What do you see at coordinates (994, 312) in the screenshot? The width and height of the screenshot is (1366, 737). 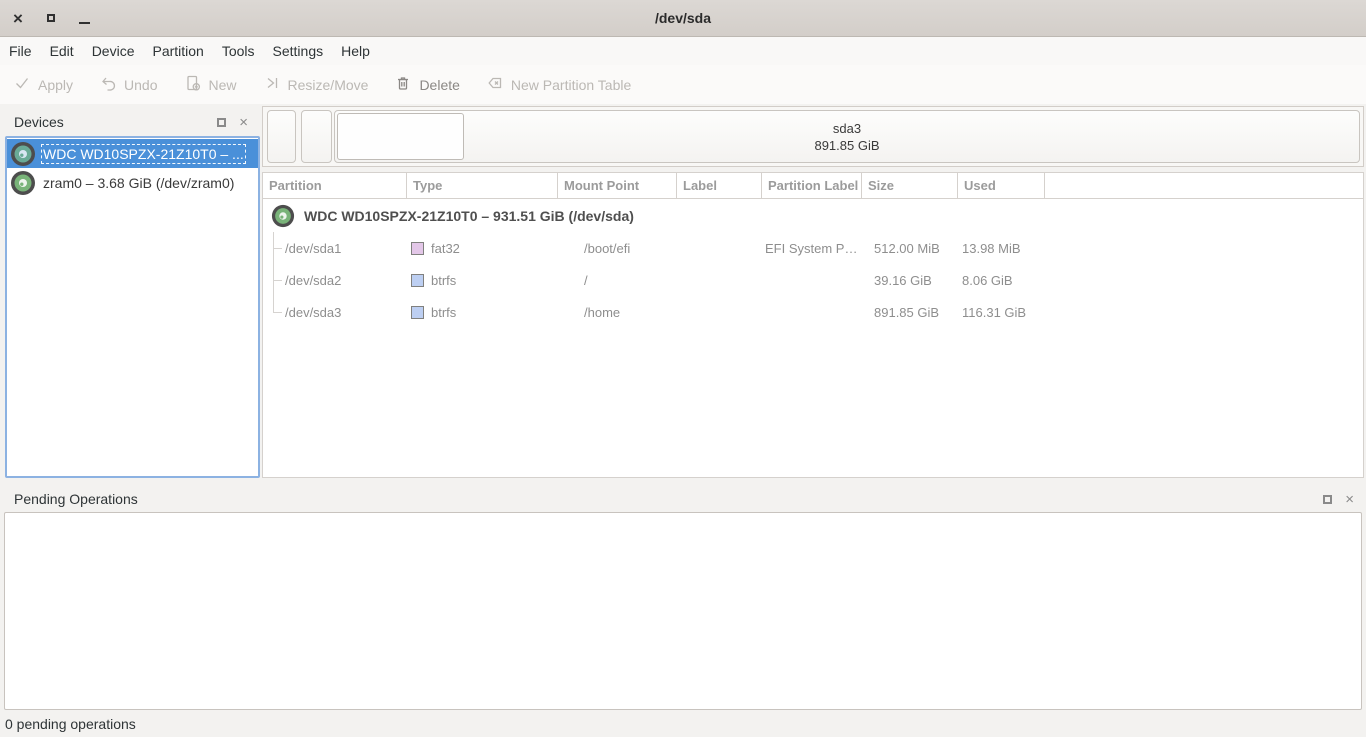 I see `cell-used: 116.31 GiB` at bounding box center [994, 312].